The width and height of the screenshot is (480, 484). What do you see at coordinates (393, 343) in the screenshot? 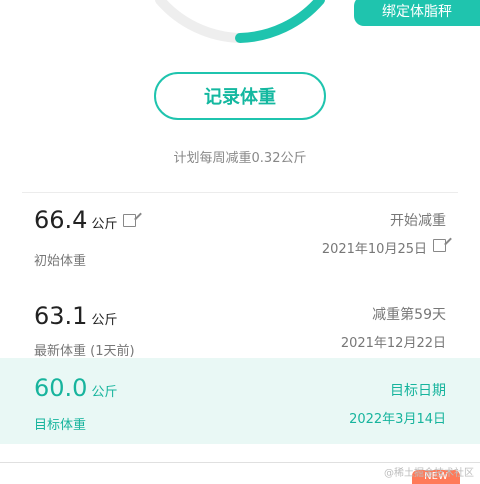
I see `latest-date: 2021年12月22日` at bounding box center [393, 343].